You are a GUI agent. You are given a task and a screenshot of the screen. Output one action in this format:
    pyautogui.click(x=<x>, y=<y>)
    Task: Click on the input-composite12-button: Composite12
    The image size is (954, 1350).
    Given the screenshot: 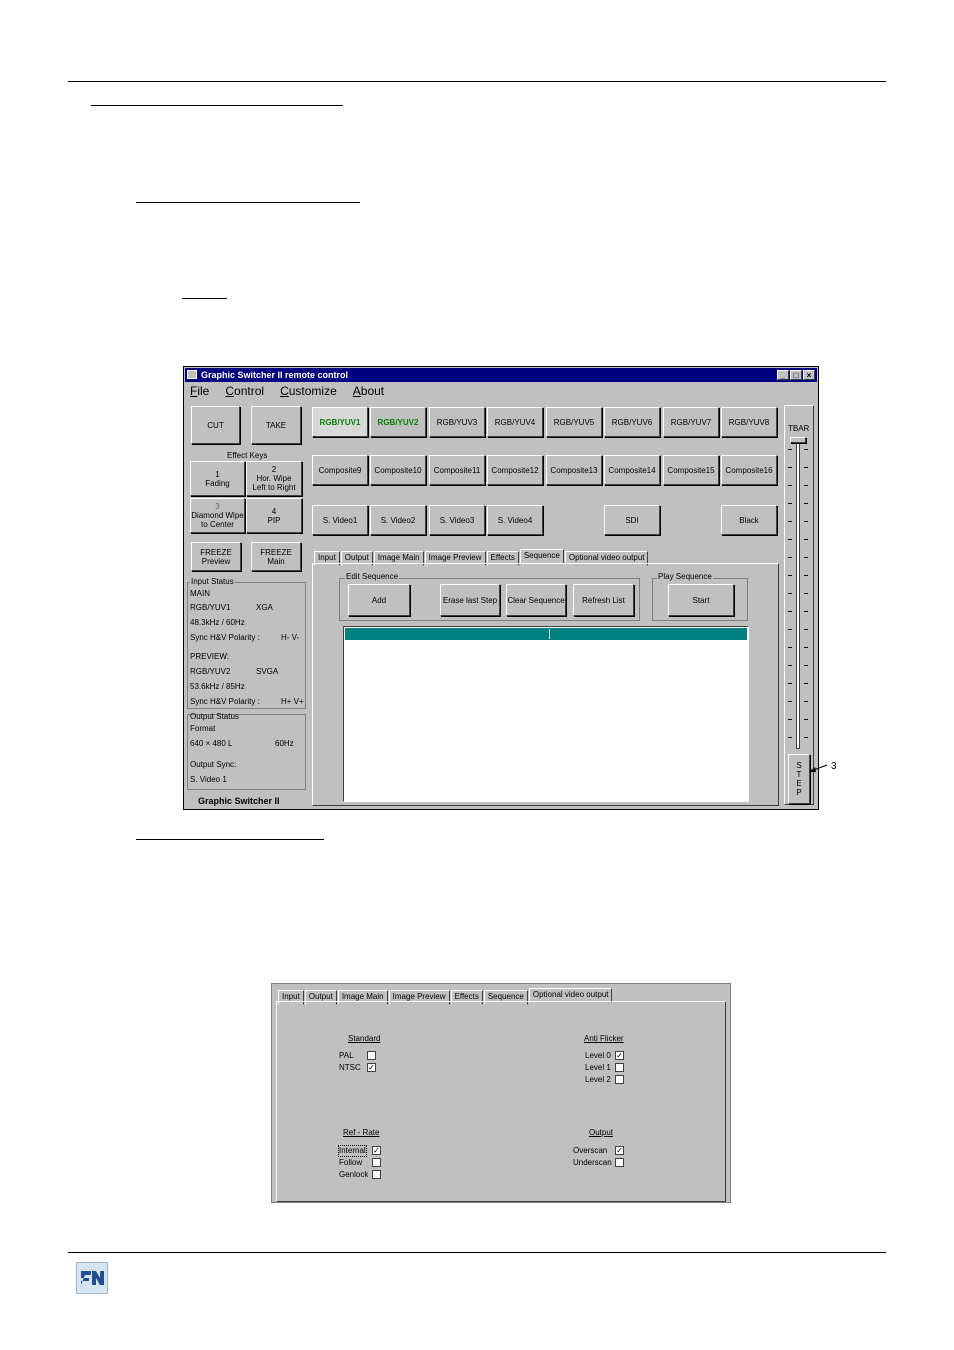 What is the action you would take?
    pyautogui.click(x=515, y=470)
    